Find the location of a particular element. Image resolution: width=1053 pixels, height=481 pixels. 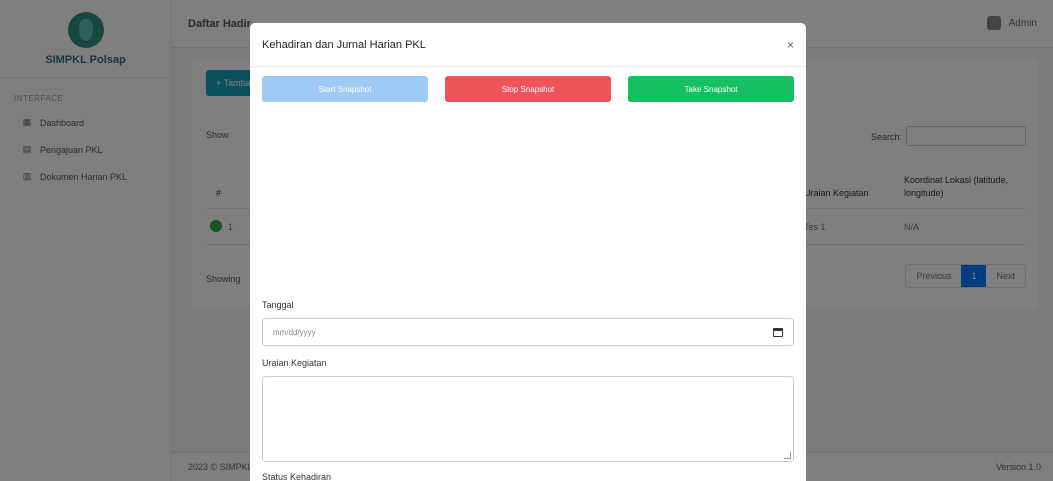

take-snapshot-button: Take Snapshot is located at coordinates (711, 89).